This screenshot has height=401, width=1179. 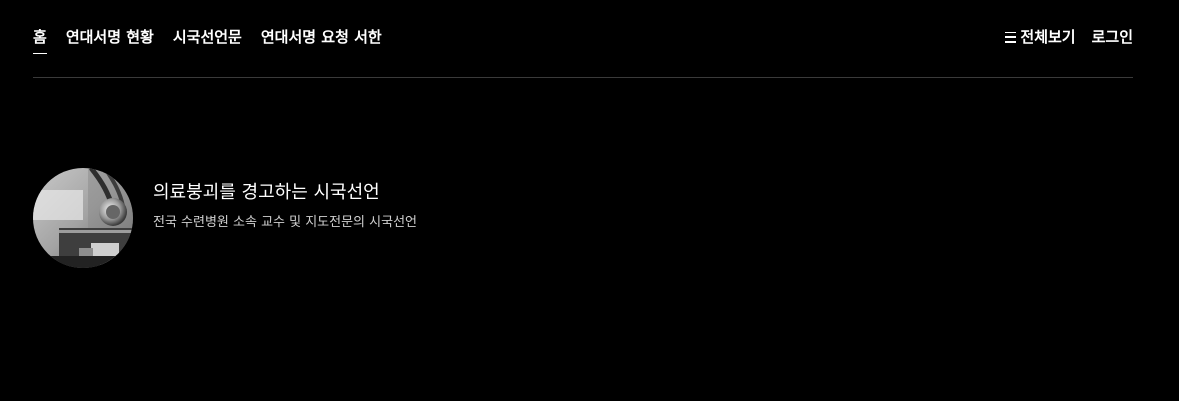 I want to click on main-menu: 홈 연대서명 현황 시국선언문 연대서명 요청 서한, so click(x=207, y=40).